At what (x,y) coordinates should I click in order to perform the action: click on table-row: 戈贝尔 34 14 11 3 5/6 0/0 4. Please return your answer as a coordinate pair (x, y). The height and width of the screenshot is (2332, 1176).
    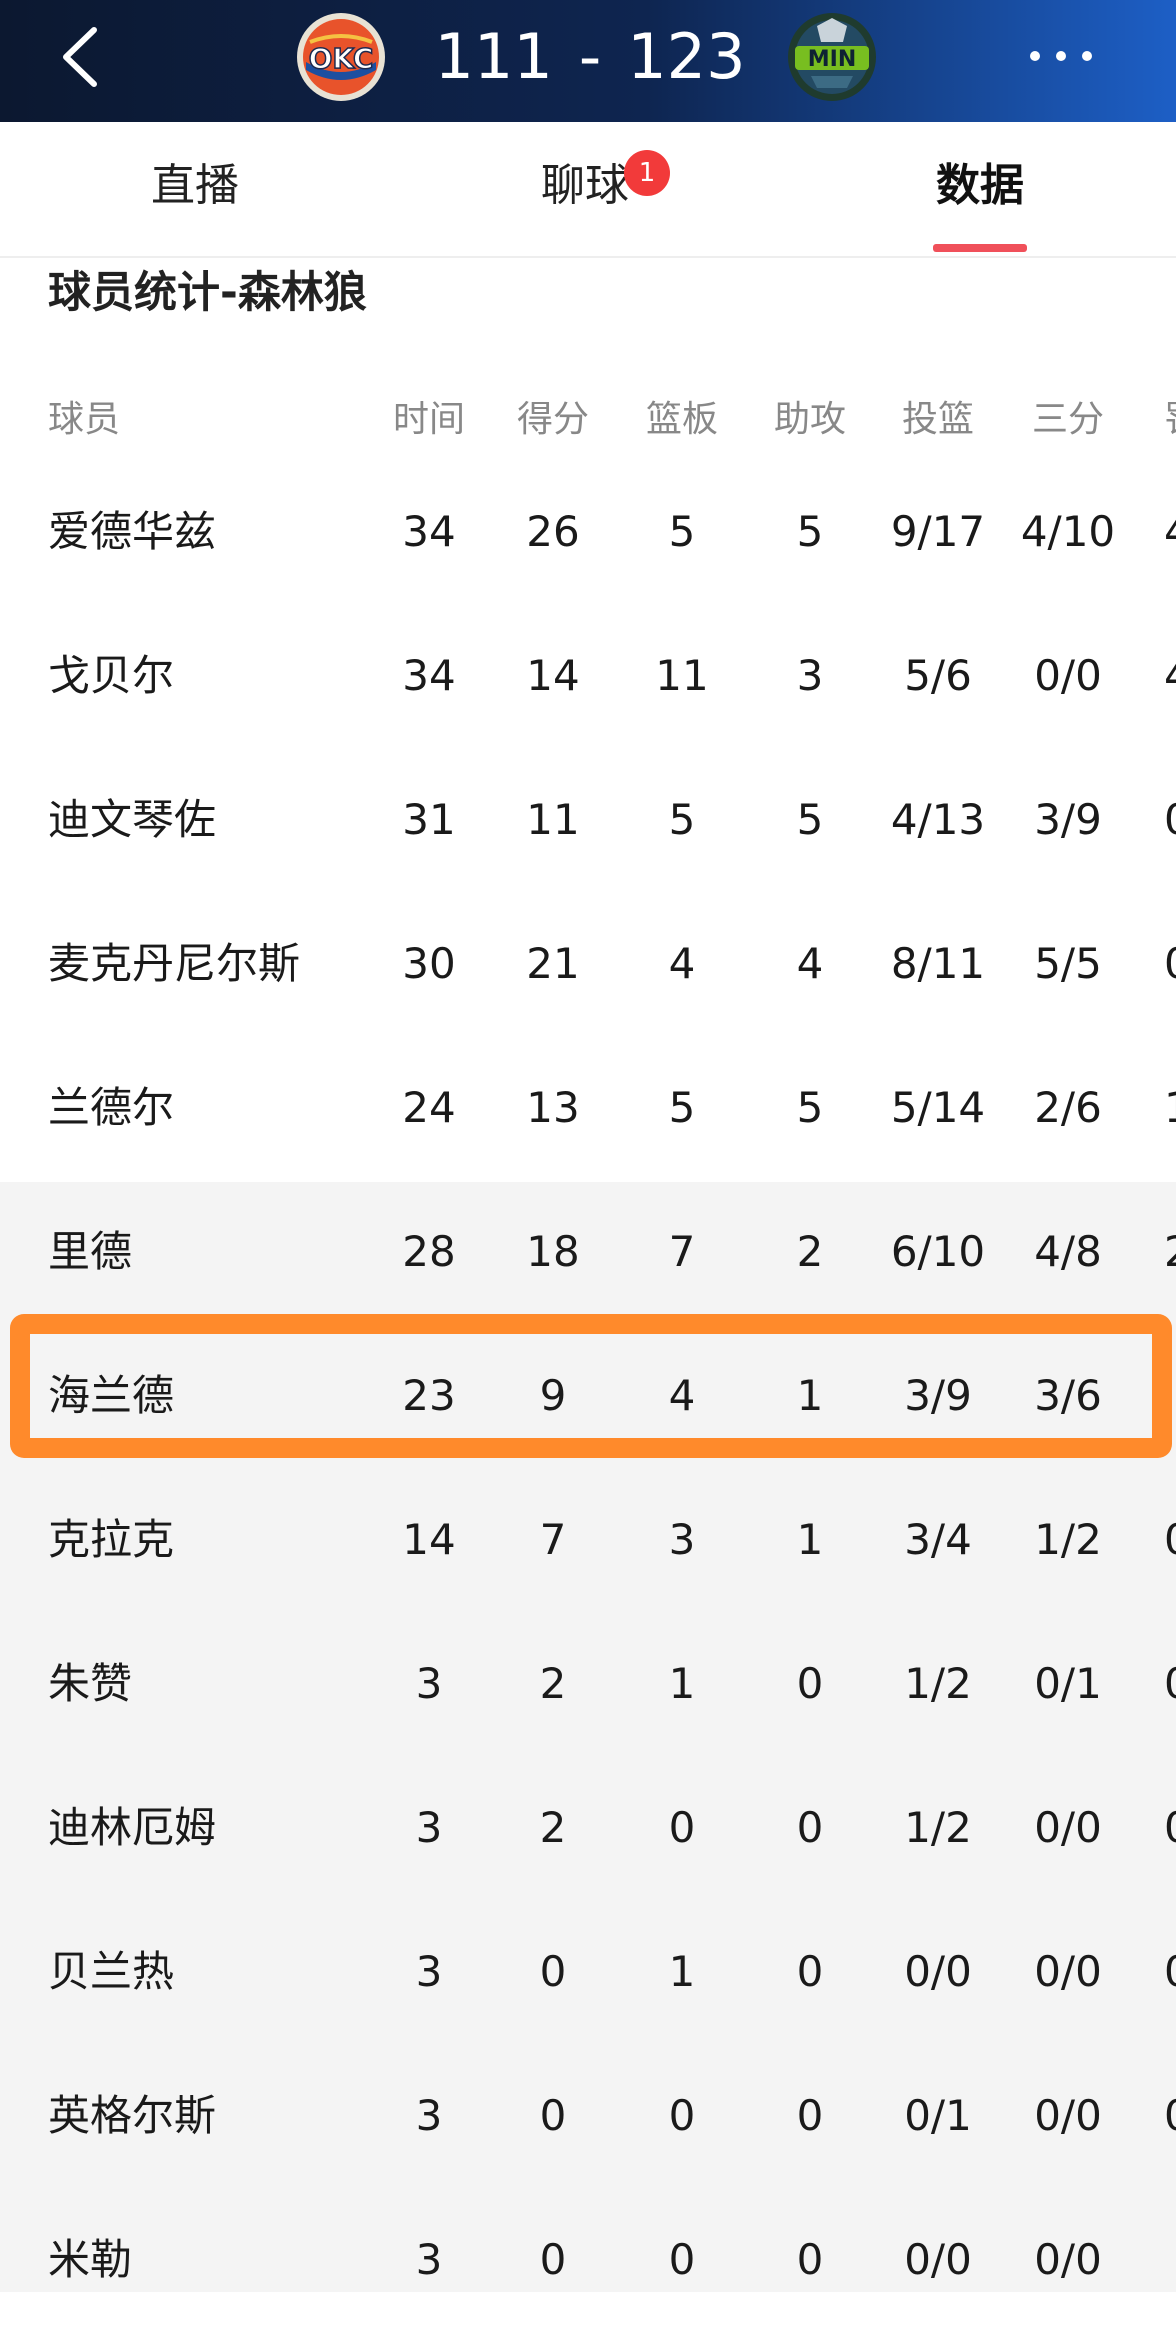
    Looking at the image, I should click on (588, 676).